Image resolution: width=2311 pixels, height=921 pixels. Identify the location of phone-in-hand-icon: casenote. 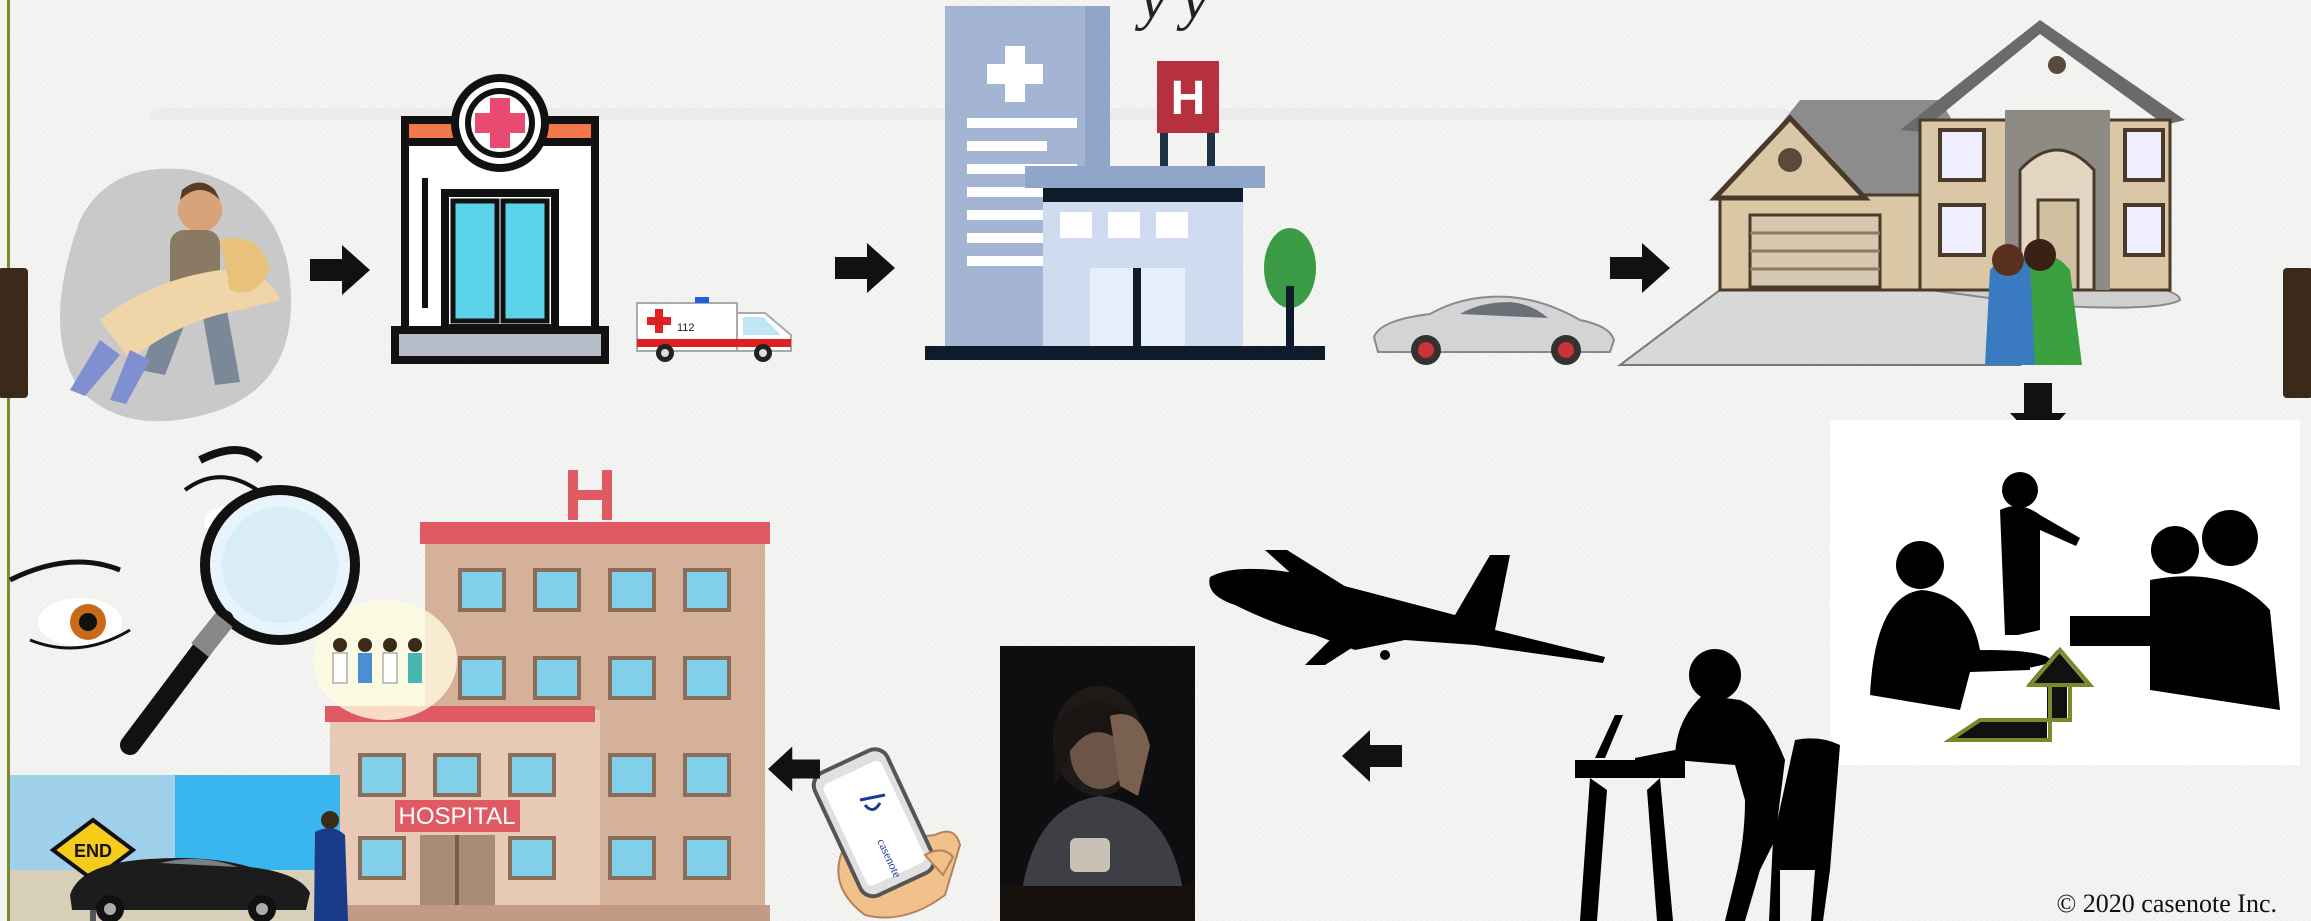
(886, 833).